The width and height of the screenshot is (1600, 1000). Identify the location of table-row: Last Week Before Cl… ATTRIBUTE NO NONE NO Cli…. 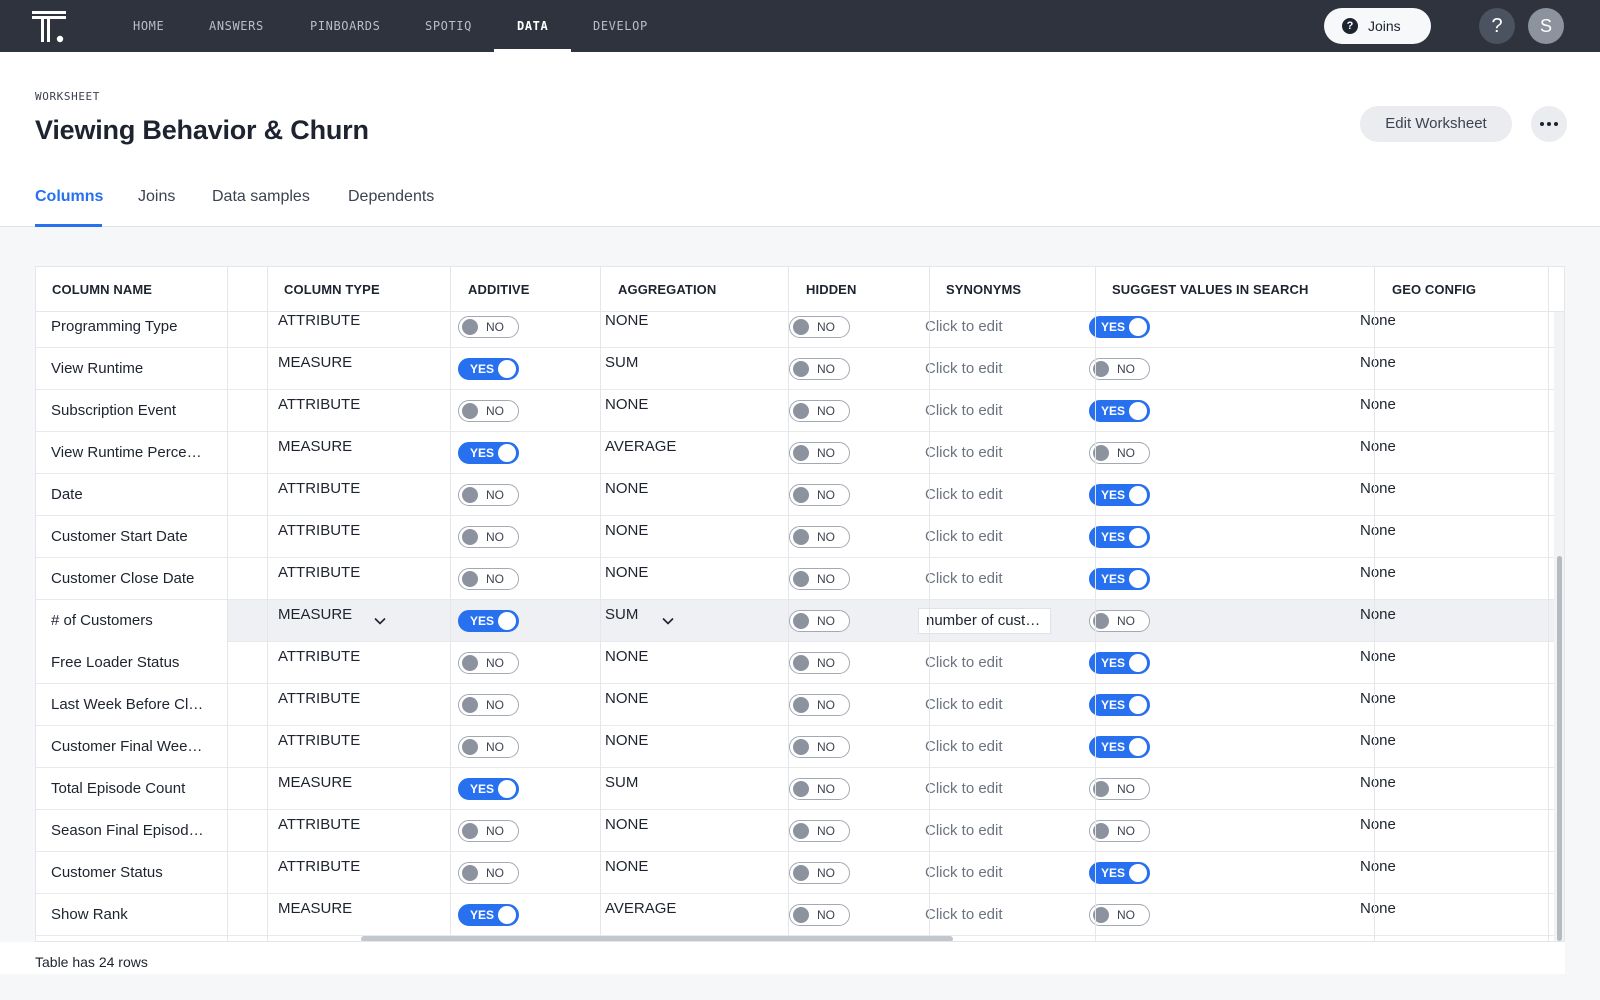
(796, 705).